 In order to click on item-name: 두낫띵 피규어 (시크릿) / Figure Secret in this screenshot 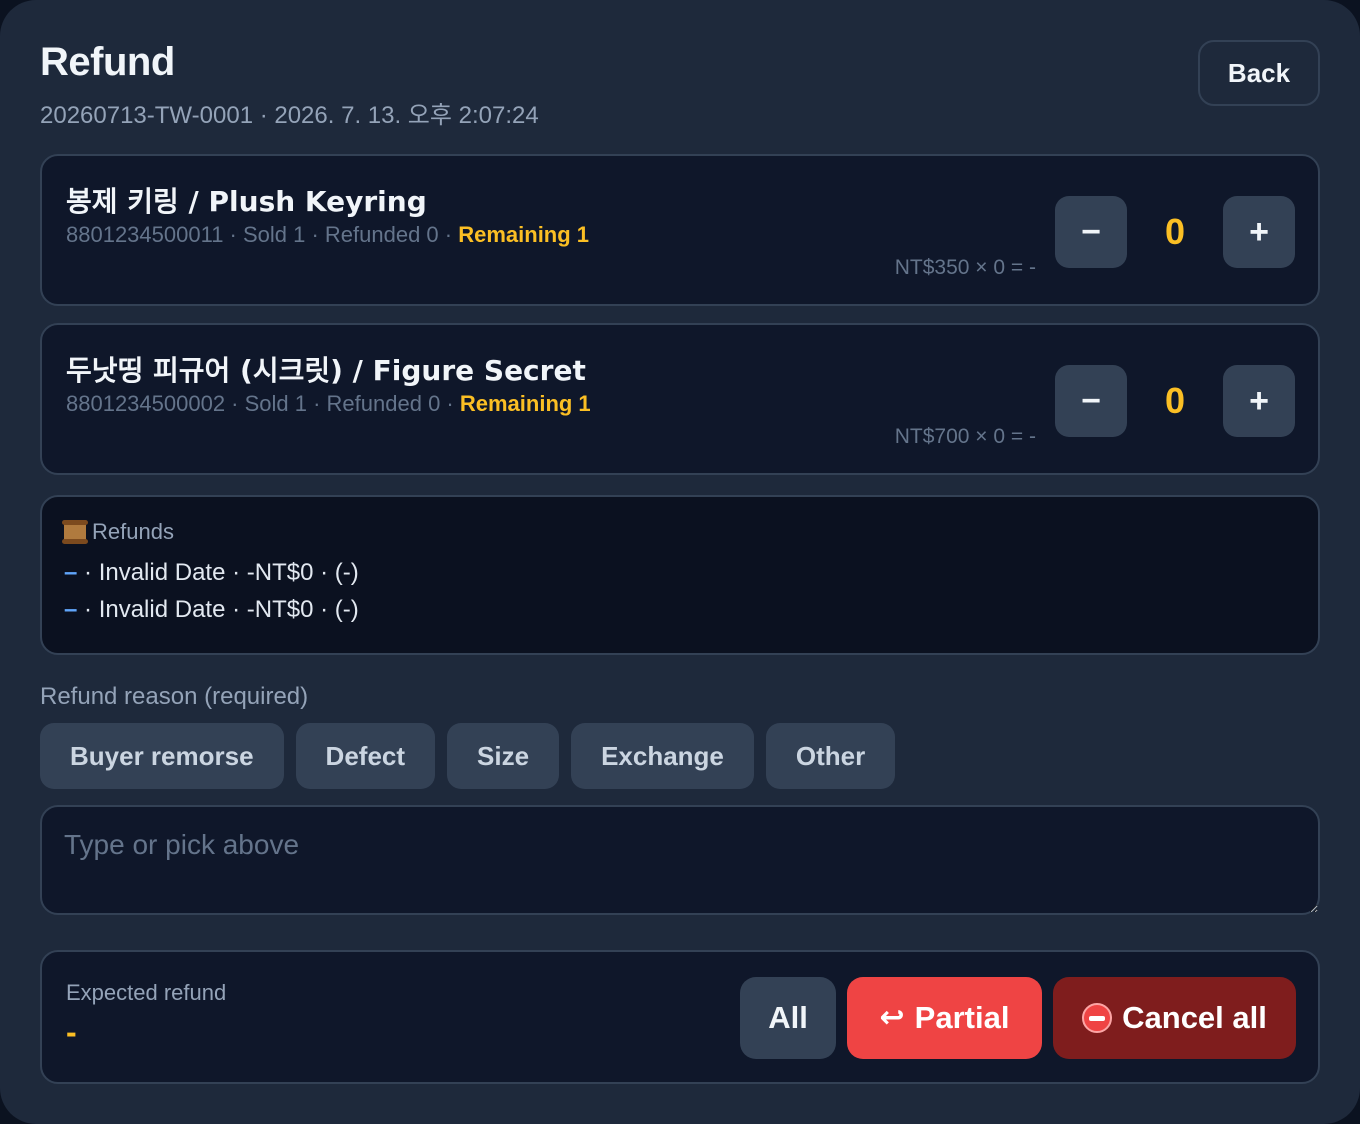, I will do `click(326, 370)`.